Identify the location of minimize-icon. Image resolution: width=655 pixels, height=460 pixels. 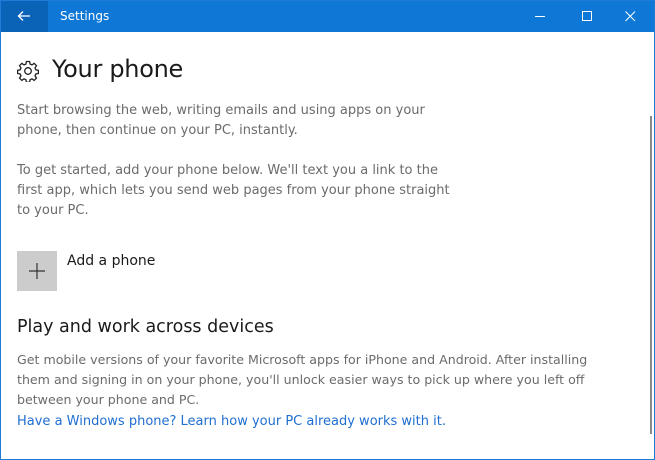
(540, 16).